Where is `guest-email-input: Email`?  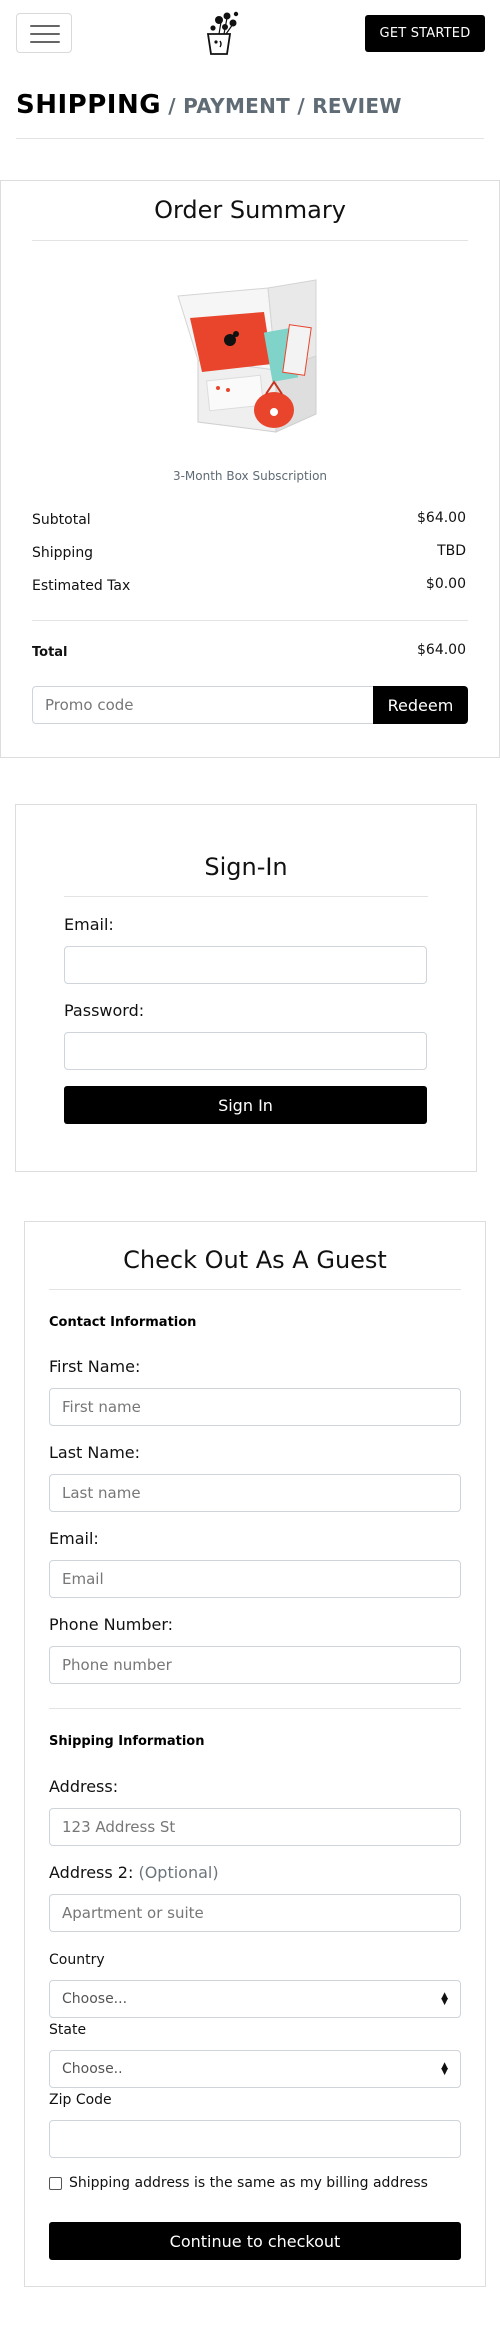 guest-email-input: Email is located at coordinates (255, 1579).